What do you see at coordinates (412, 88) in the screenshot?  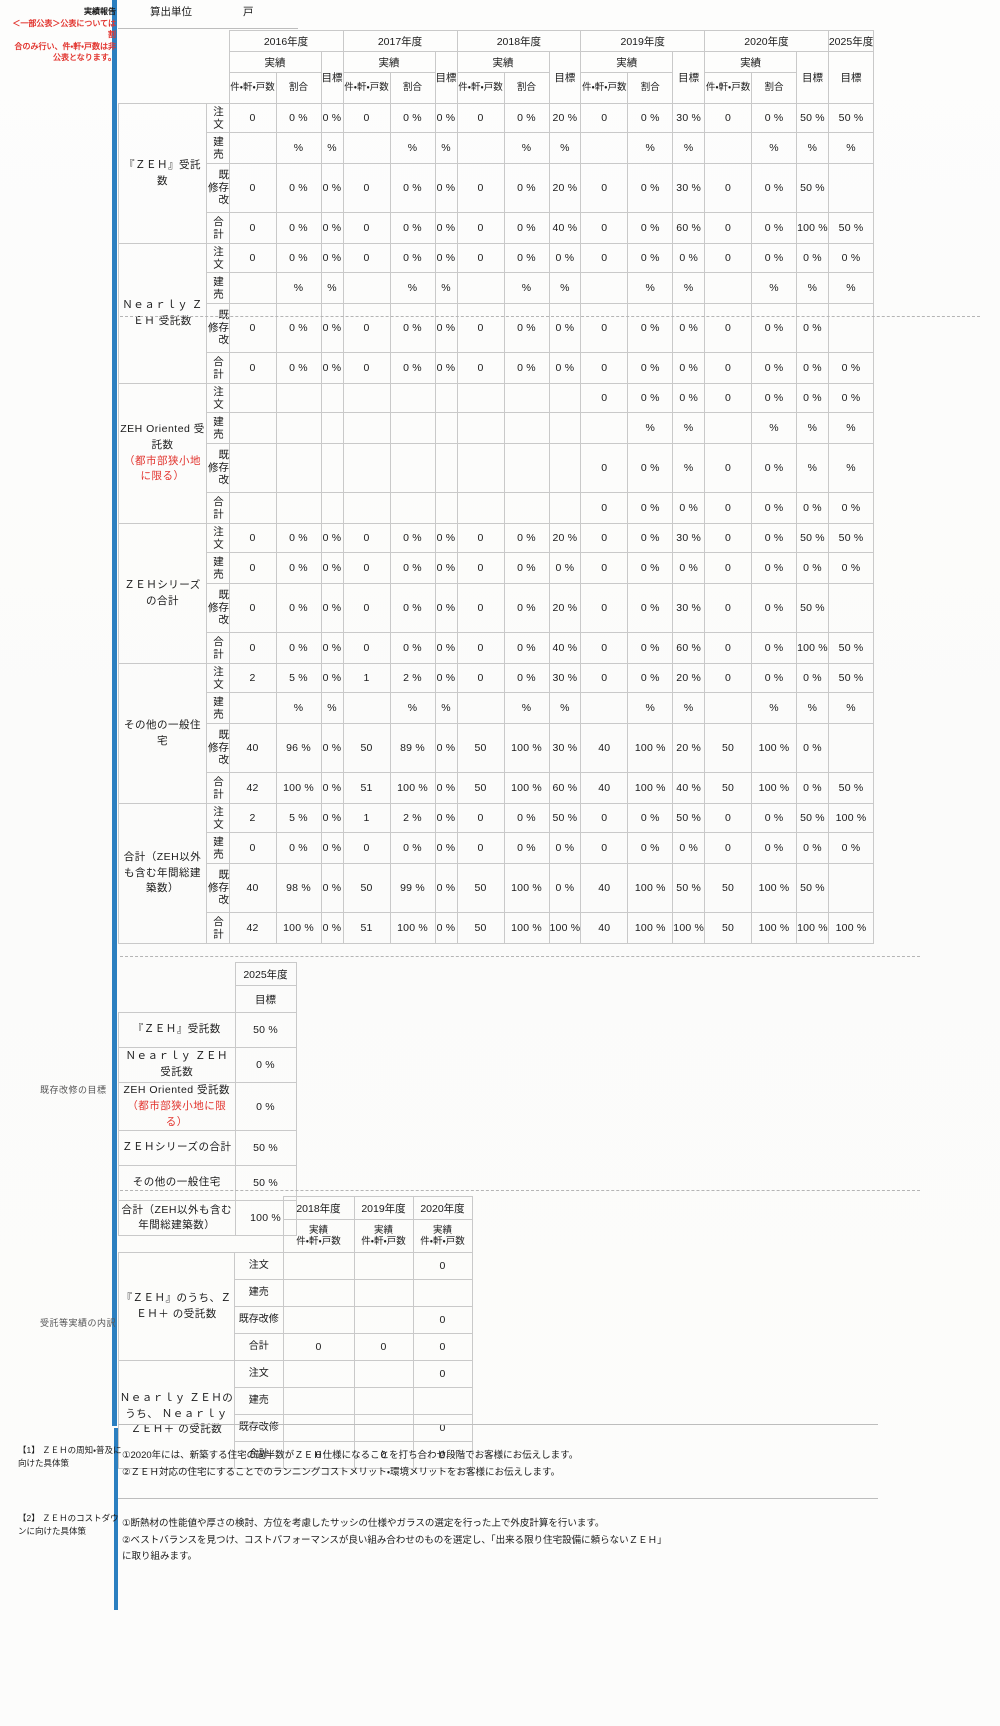 I see `ratio-col-header: 割合` at bounding box center [412, 88].